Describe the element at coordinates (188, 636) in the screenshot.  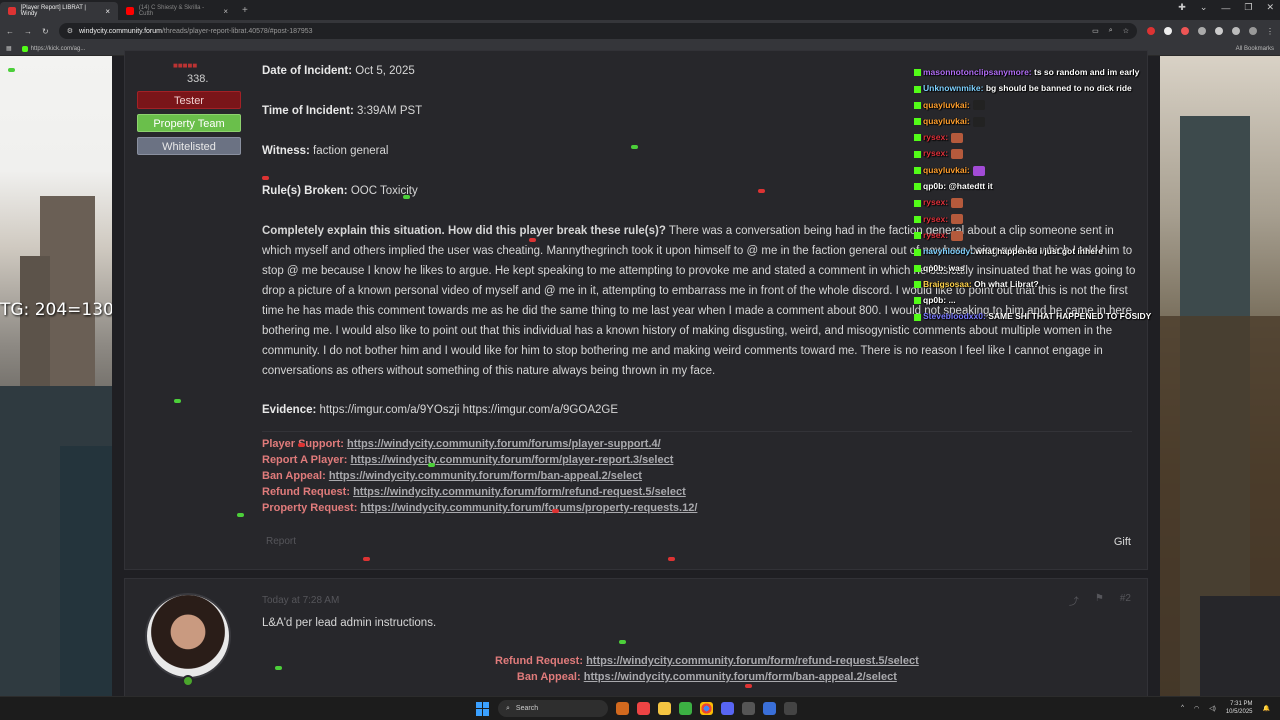
I see `avatar` at that location.